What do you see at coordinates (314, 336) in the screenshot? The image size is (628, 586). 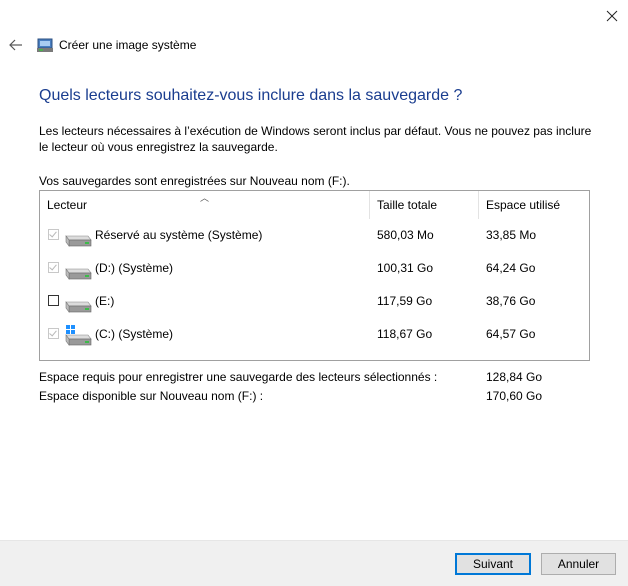 I see `table-row: (C:) (Système) 118,67 Go 64,57 Go` at bounding box center [314, 336].